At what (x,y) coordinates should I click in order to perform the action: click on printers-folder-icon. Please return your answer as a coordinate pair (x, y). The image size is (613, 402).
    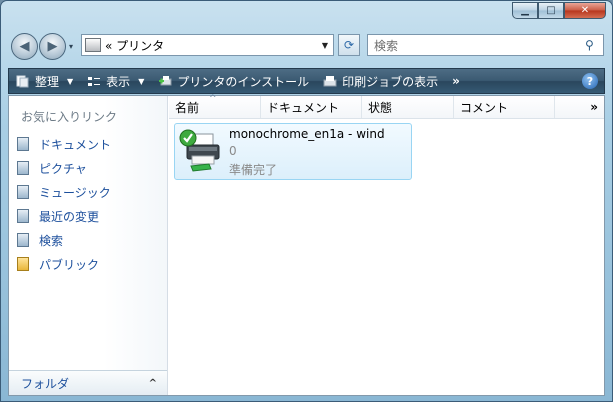
    Looking at the image, I should click on (93, 45).